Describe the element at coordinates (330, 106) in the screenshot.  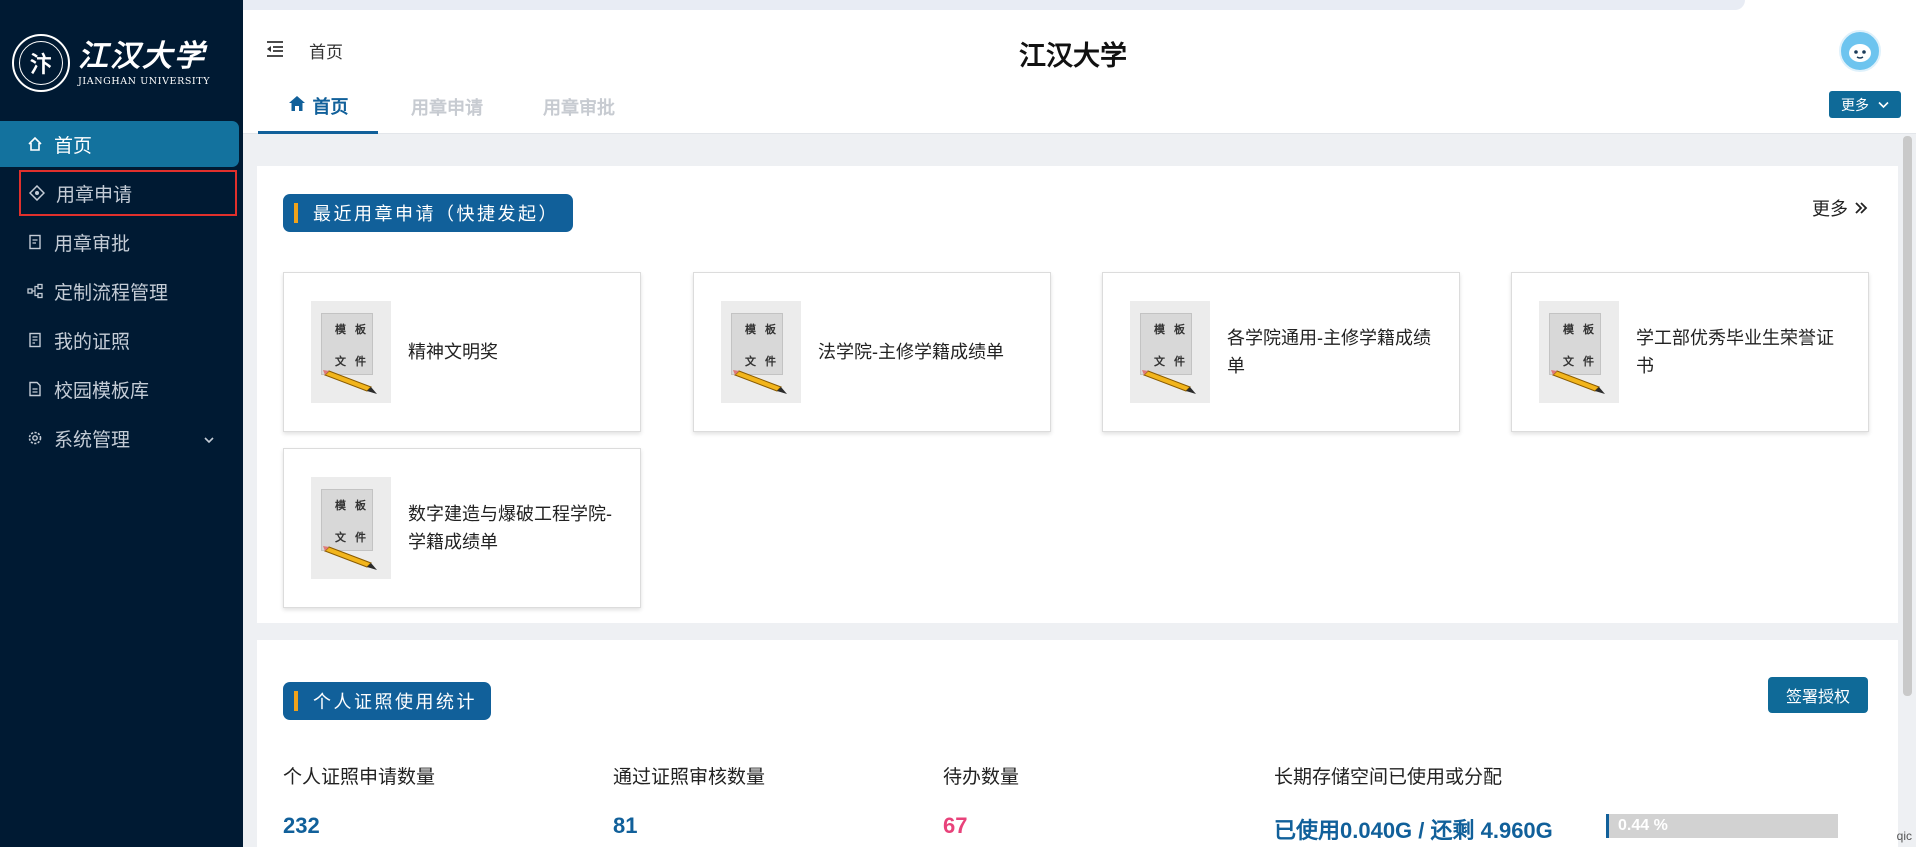
I see `tab-label: 首页` at that location.